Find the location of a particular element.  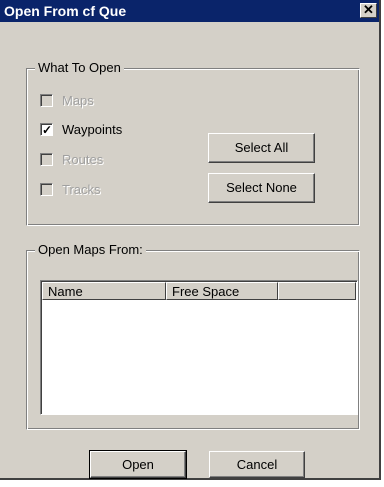

window-title: Open From cf Que is located at coordinates (65, 11).